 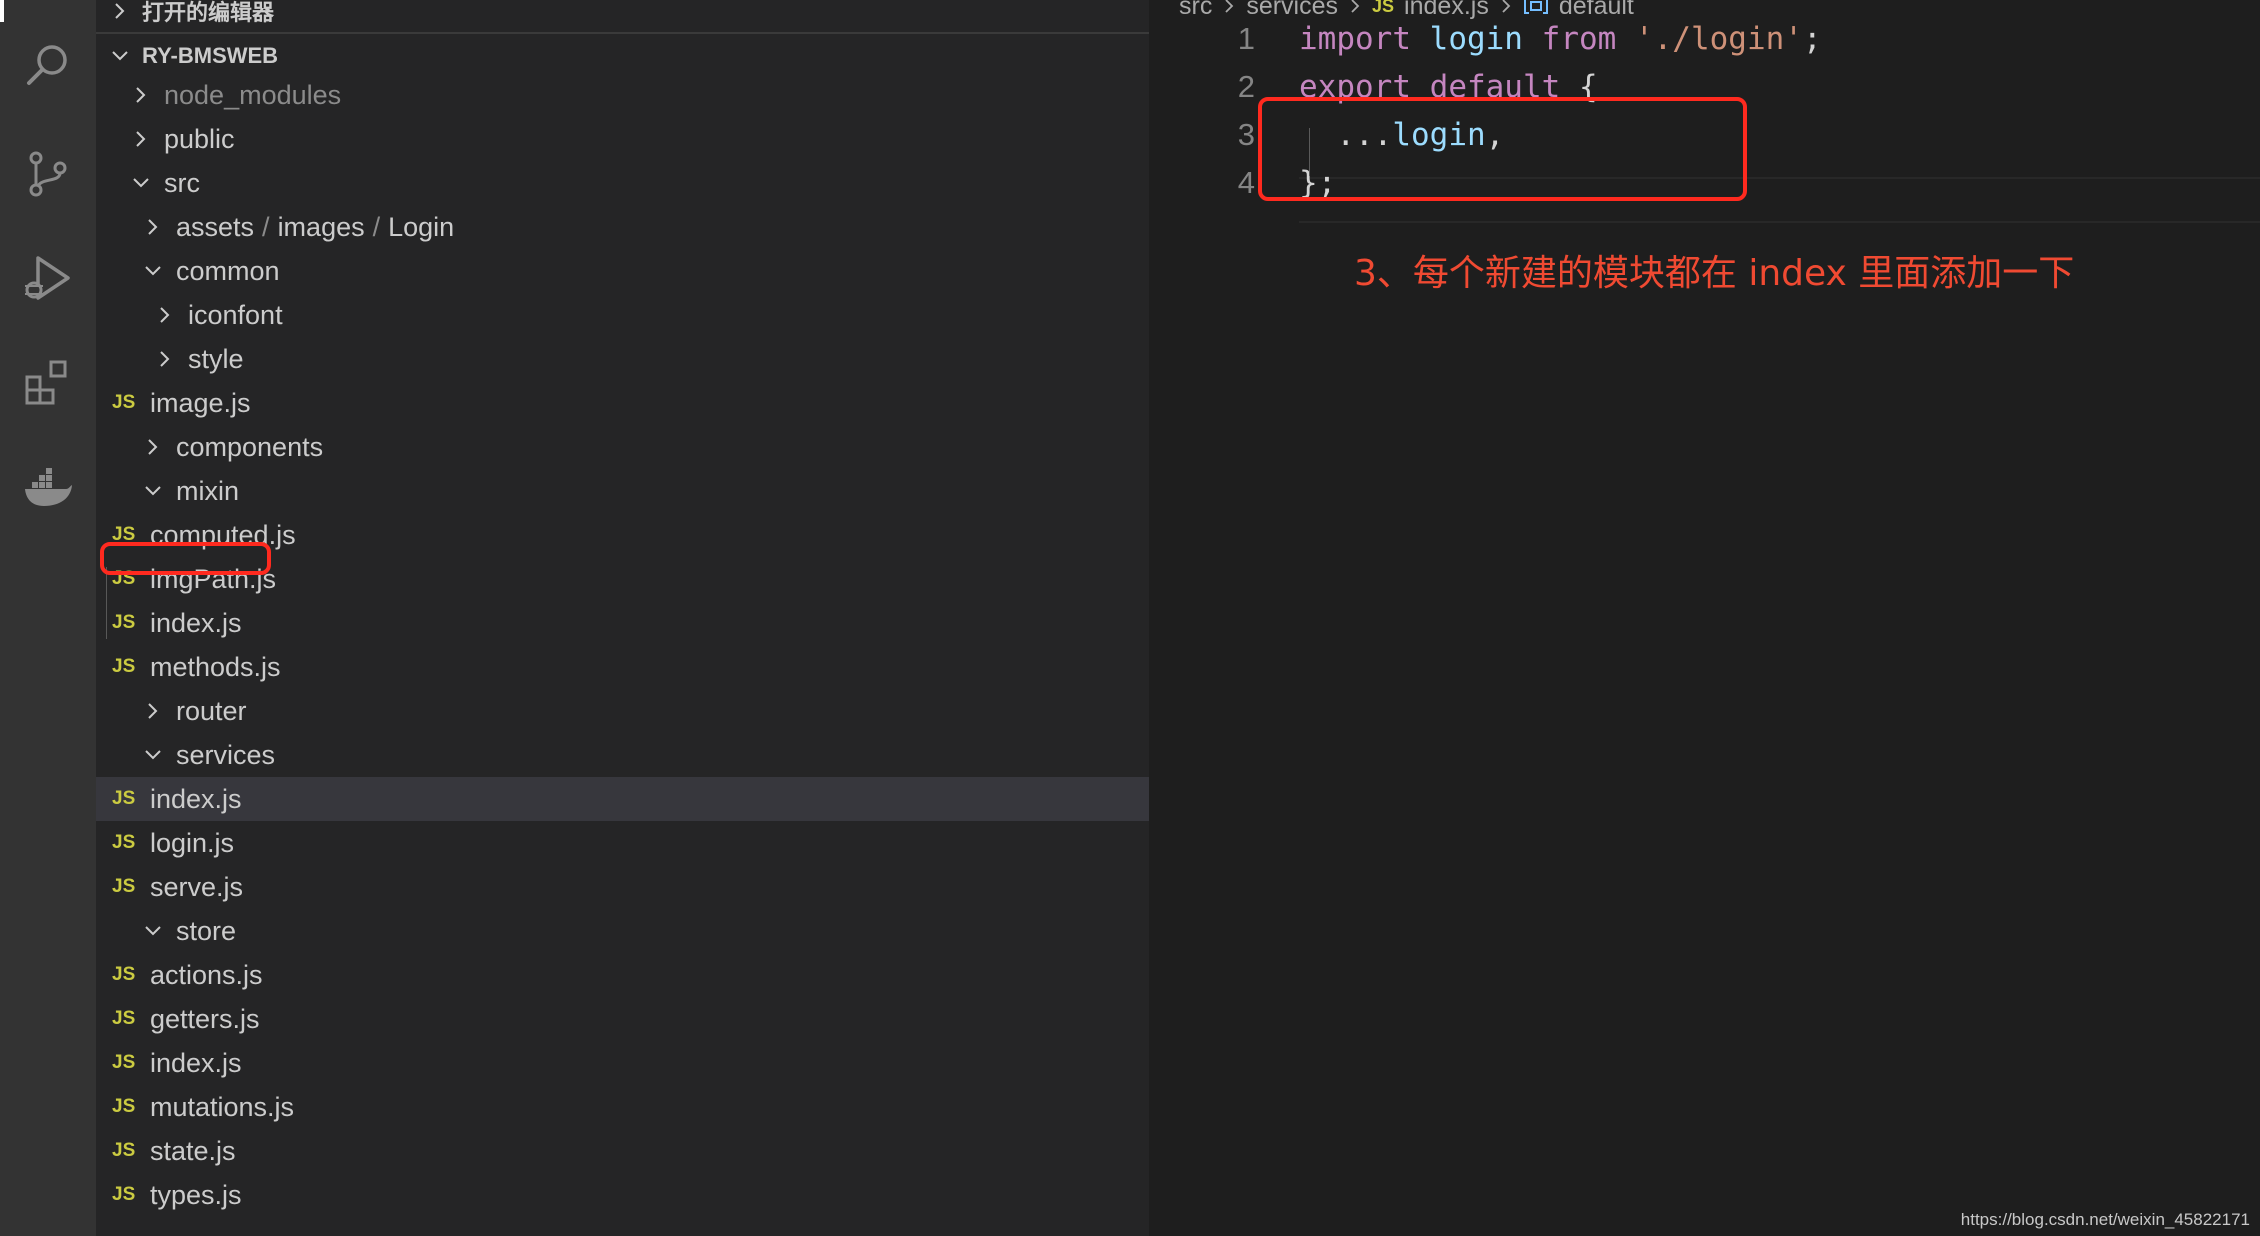 What do you see at coordinates (622, 491) in the screenshot?
I see `folder-item: mixin` at bounding box center [622, 491].